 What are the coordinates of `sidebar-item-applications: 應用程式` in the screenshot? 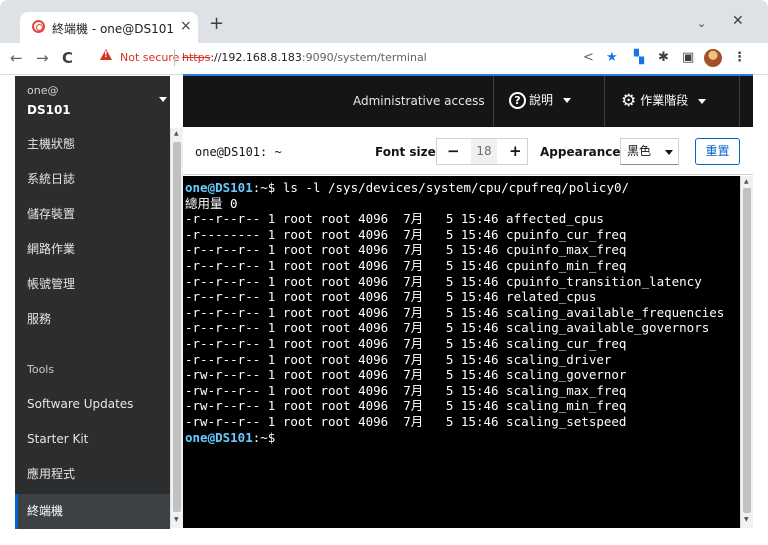 It's located at (92, 474).